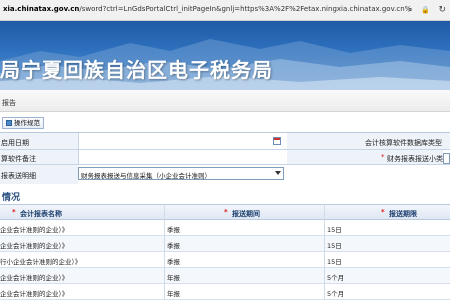 Image resolution: width=450 pixels, height=300 pixels. What do you see at coordinates (225, 194) in the screenshot?
I see `section-header: 情况` at bounding box center [225, 194].